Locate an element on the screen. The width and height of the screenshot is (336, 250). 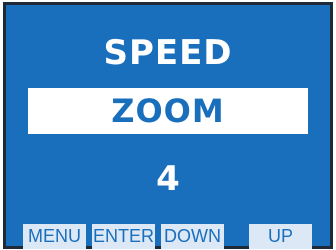
option-value: 4 is located at coordinates (168, 179).